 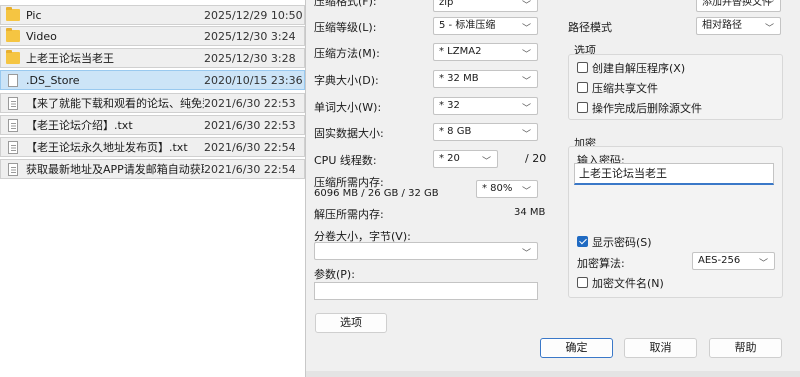 I want to click on solid-block-select: * 8 GB ﹀, so click(x=485, y=132).